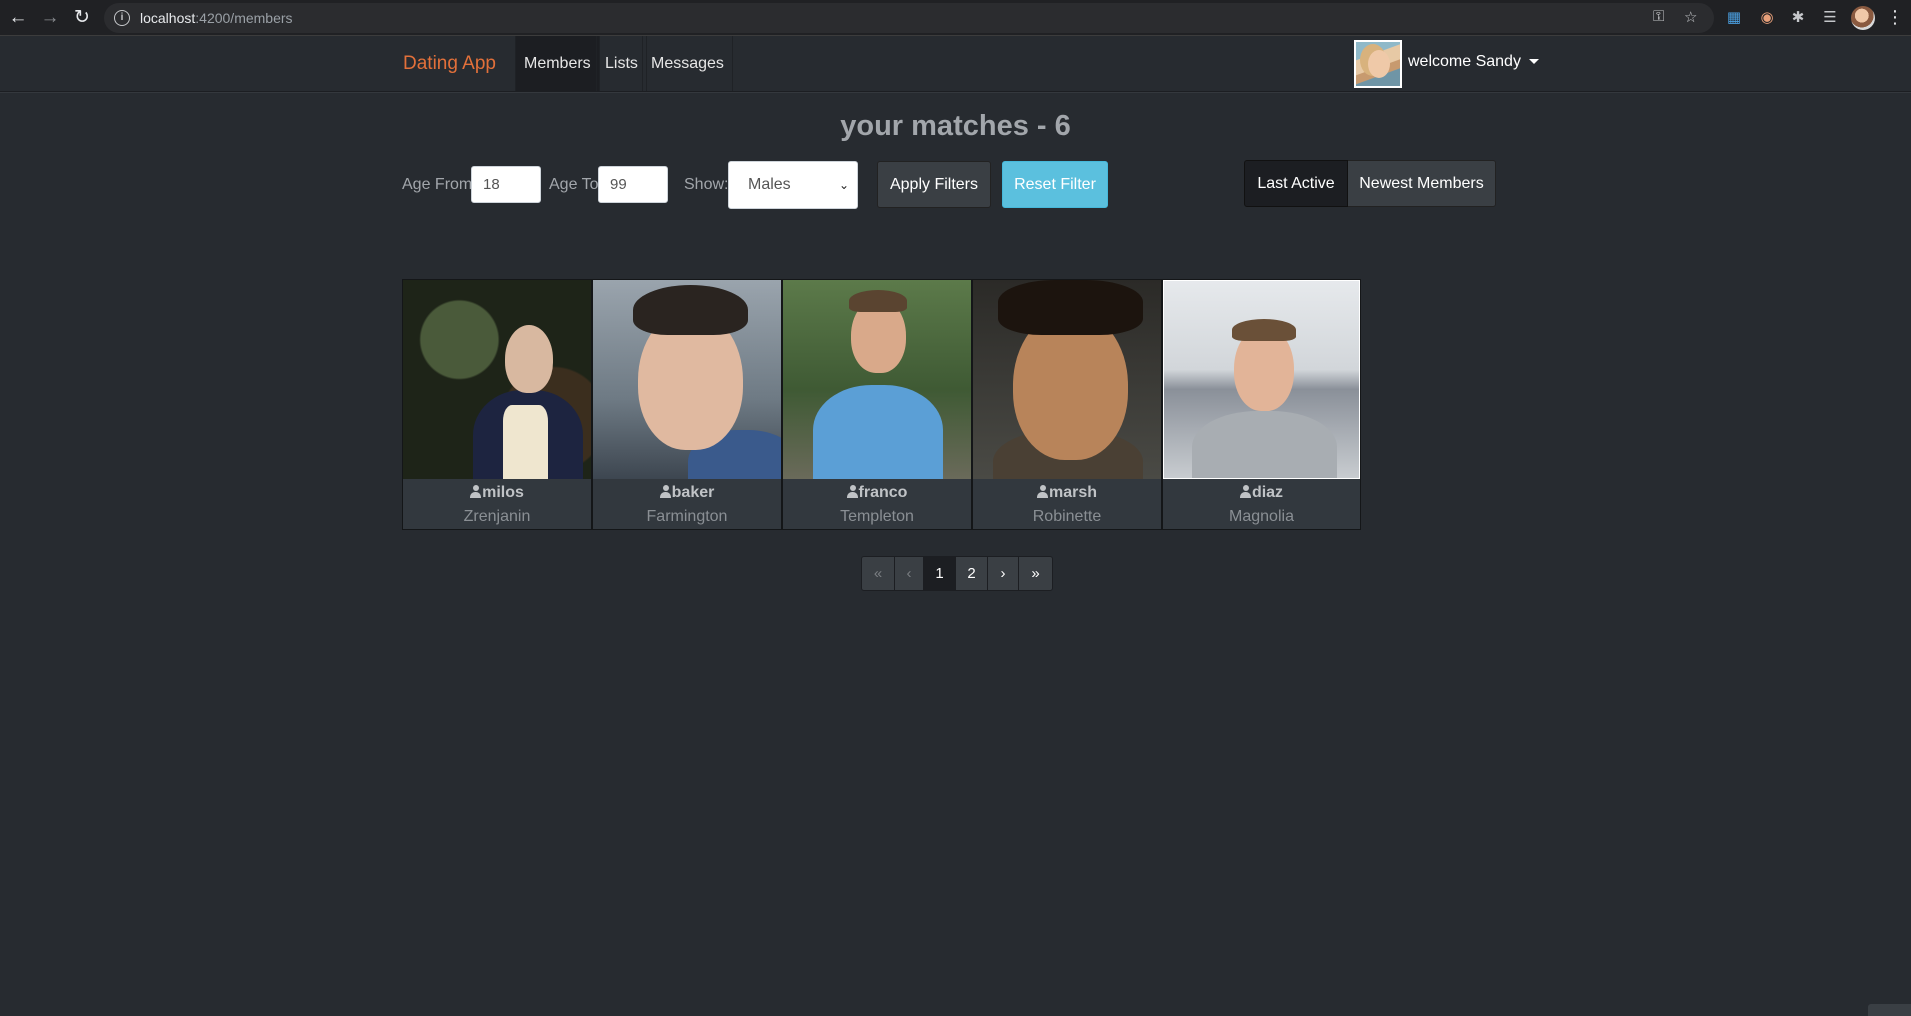  What do you see at coordinates (687, 63) in the screenshot?
I see `nav-messages: Messages` at bounding box center [687, 63].